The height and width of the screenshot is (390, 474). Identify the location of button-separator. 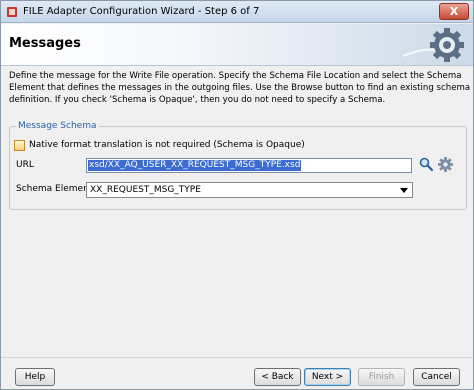
(237, 357).